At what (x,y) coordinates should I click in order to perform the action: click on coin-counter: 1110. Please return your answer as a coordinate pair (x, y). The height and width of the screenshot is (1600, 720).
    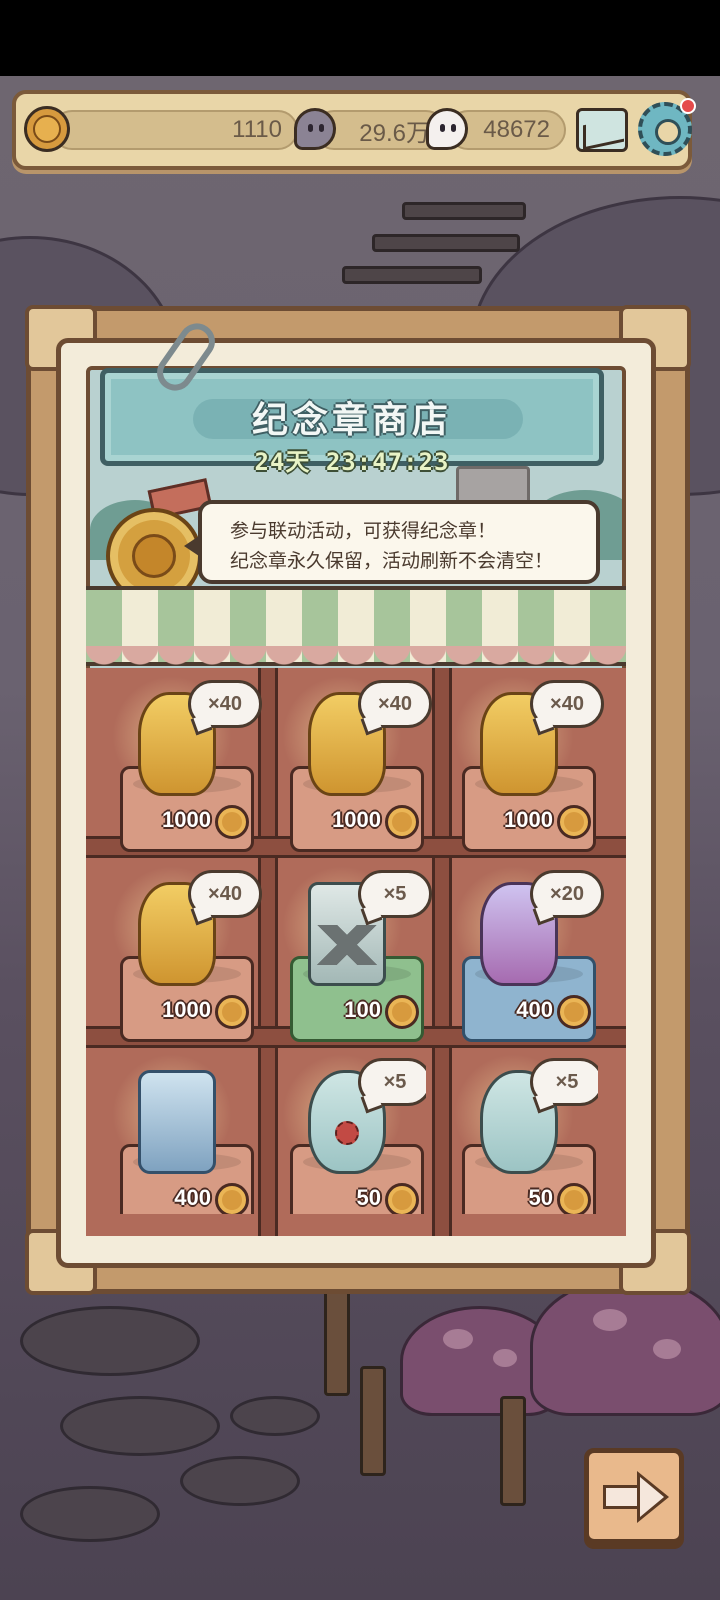
    Looking at the image, I should click on (175, 130).